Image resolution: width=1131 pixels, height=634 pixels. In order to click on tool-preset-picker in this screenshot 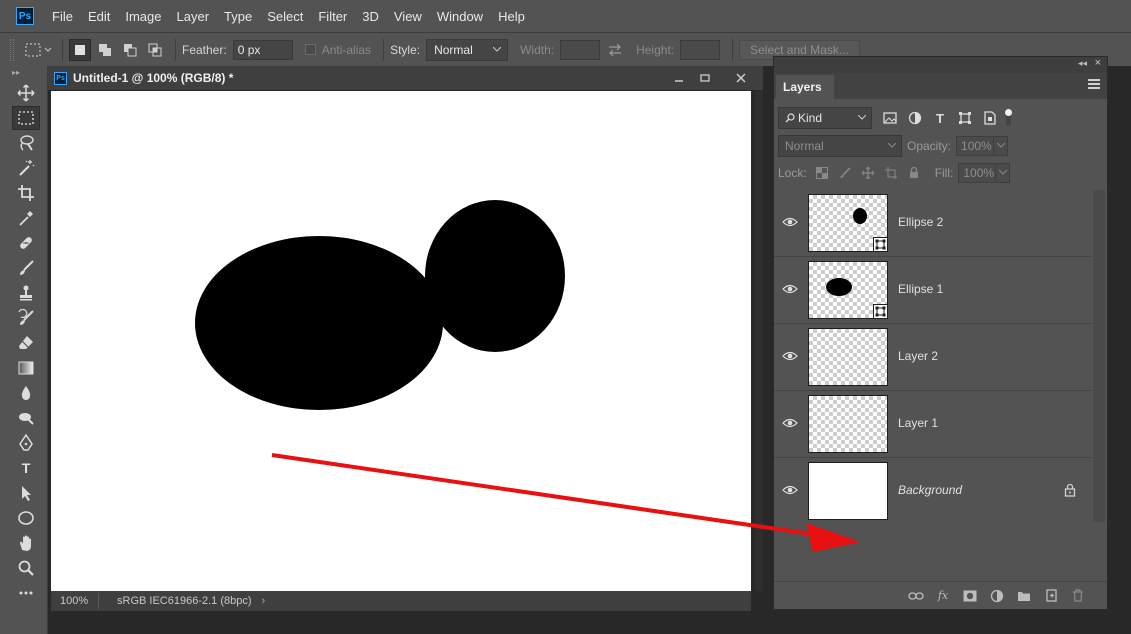, I will do `click(39, 50)`.